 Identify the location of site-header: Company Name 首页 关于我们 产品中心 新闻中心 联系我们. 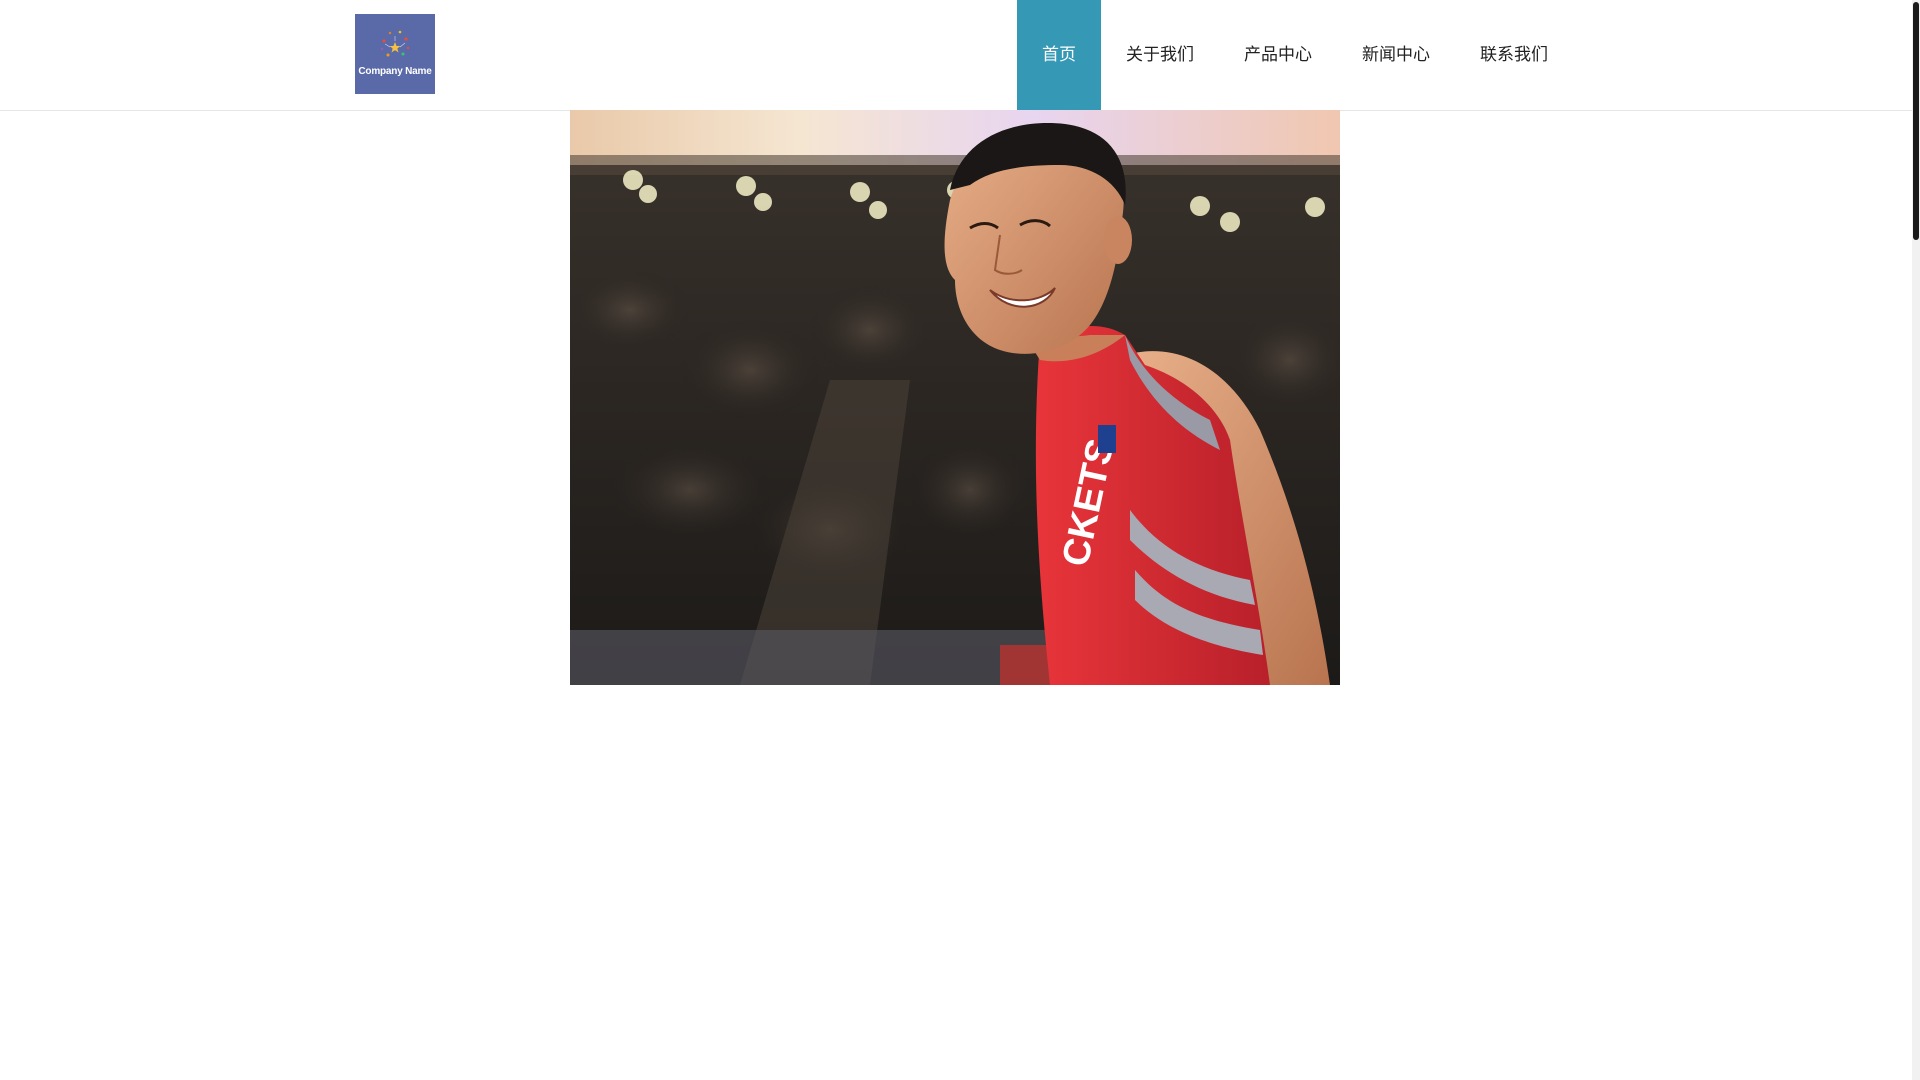
(956, 55).